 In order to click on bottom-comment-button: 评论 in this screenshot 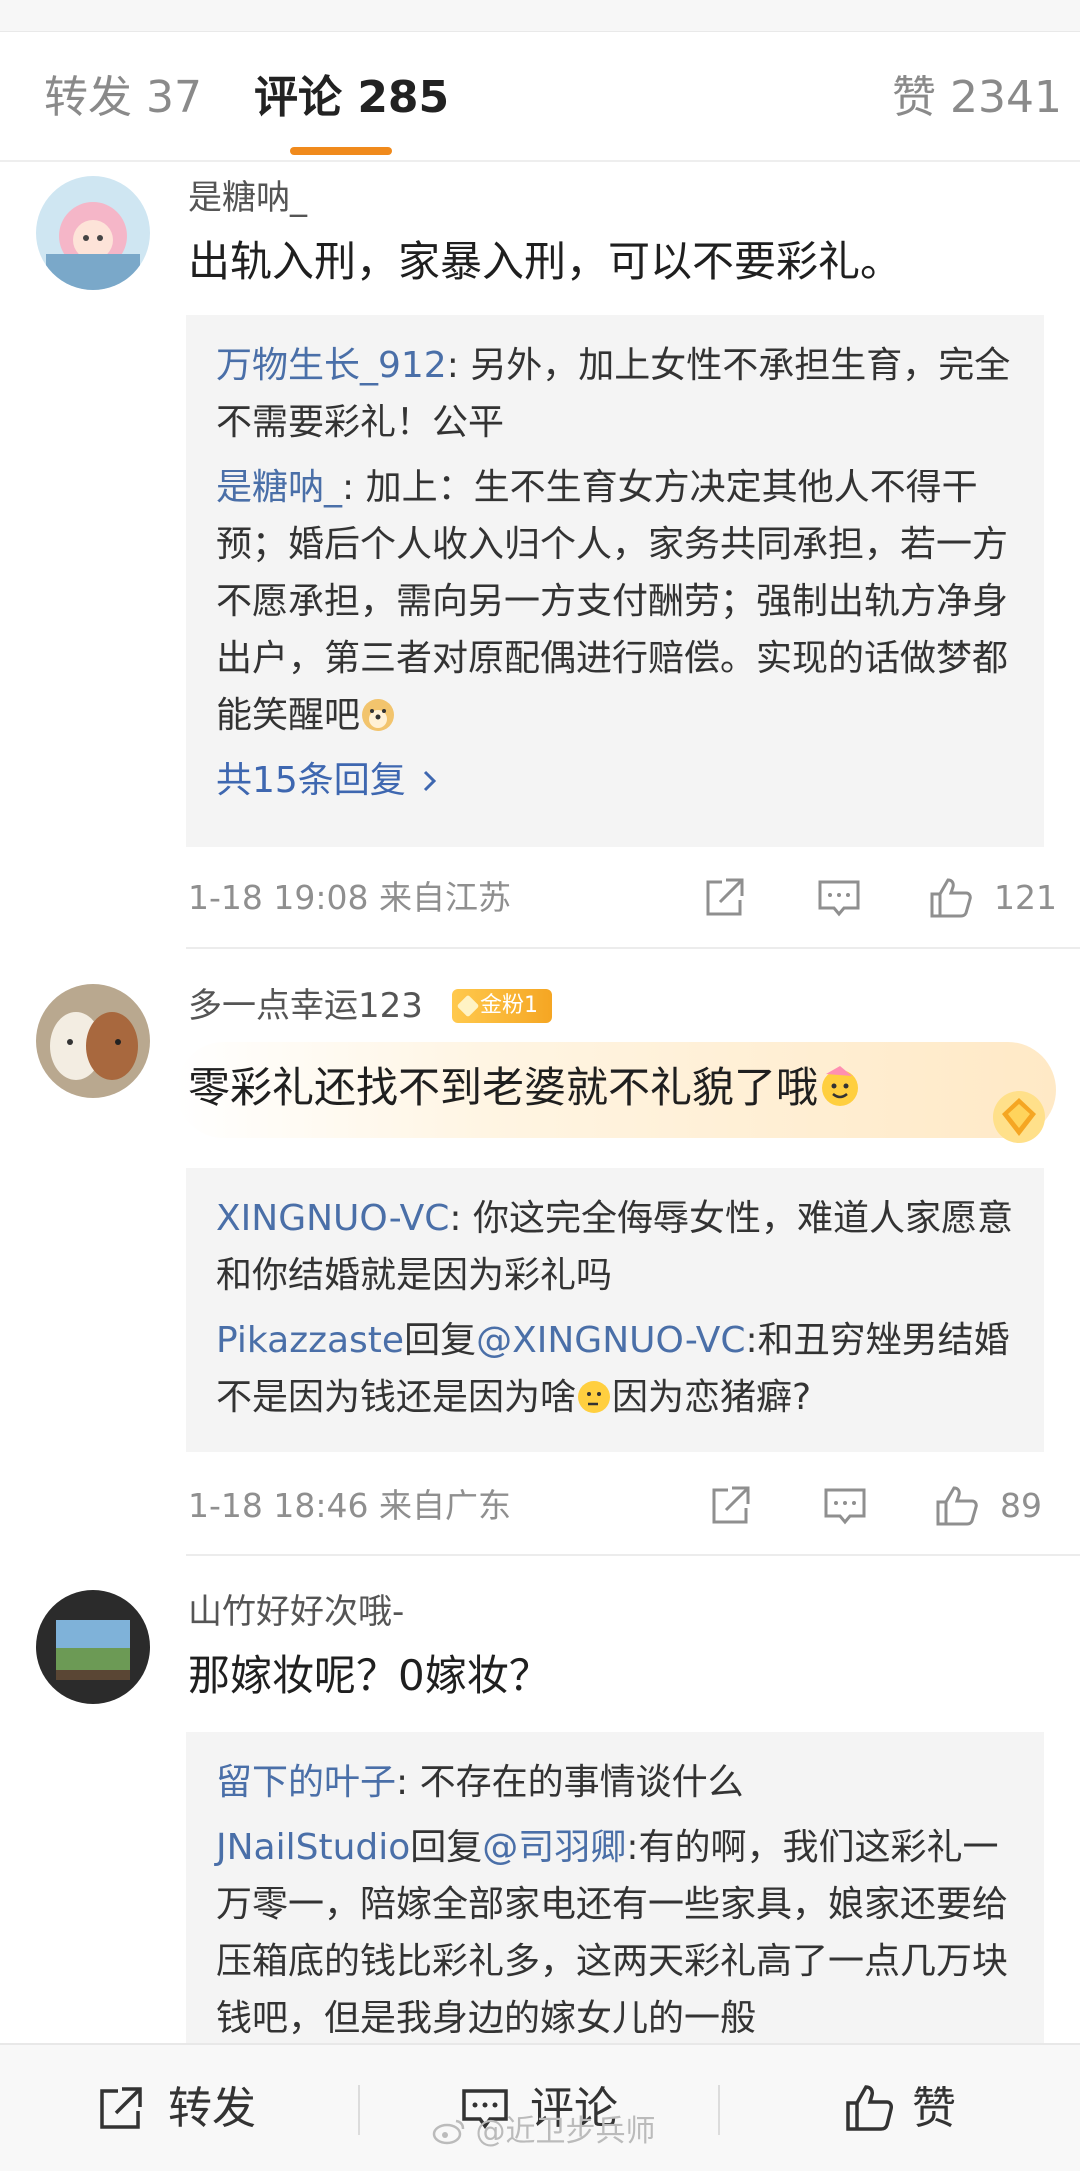, I will do `click(560, 2108)`.